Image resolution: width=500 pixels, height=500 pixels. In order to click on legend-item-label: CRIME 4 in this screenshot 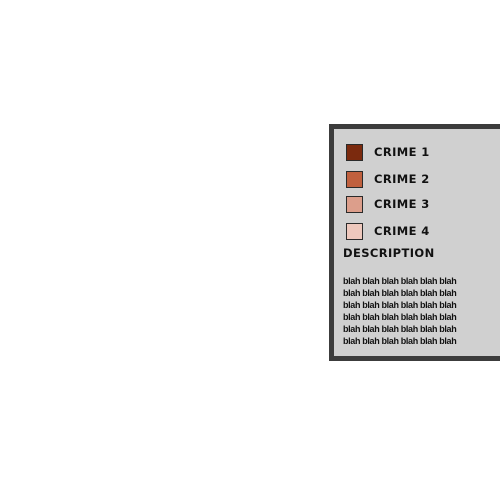, I will do `click(402, 231)`.